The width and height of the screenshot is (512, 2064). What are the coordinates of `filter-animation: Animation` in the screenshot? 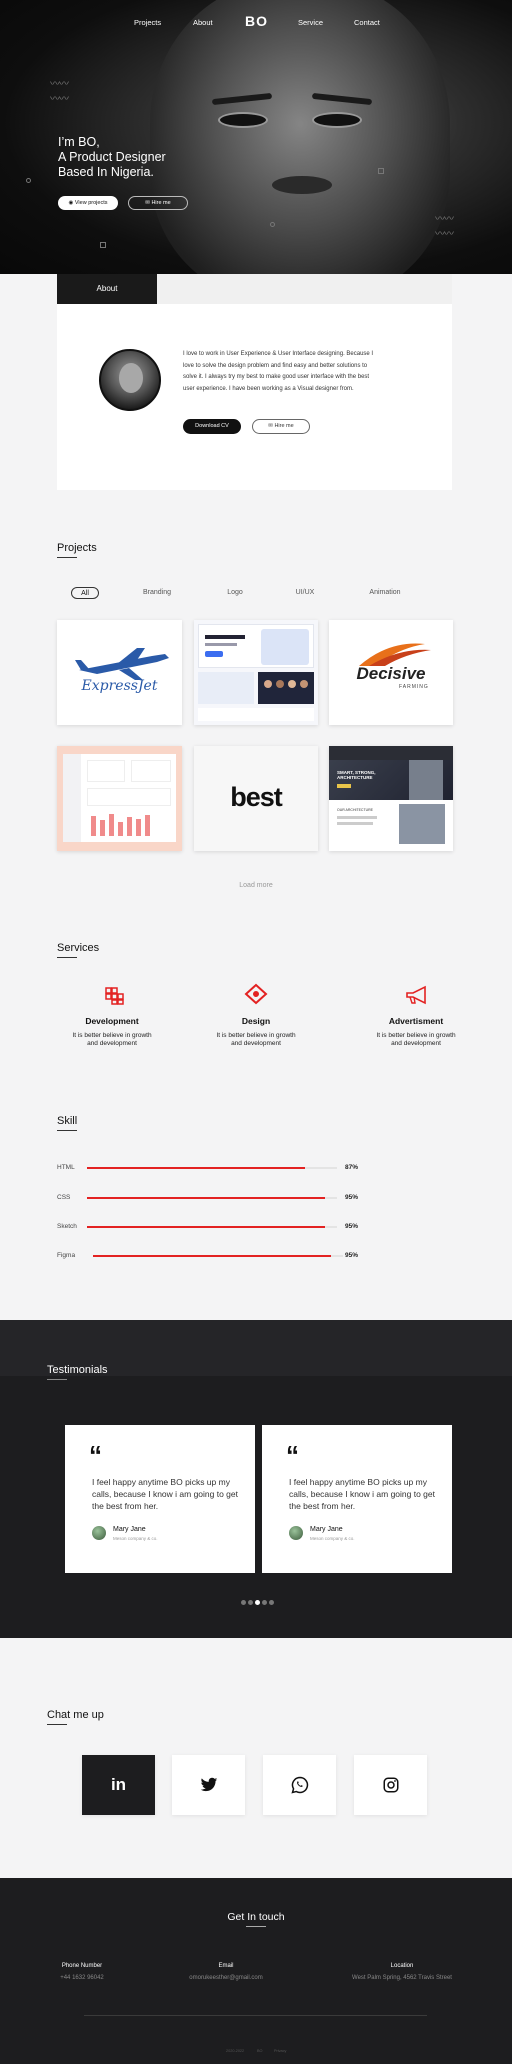 It's located at (385, 592).